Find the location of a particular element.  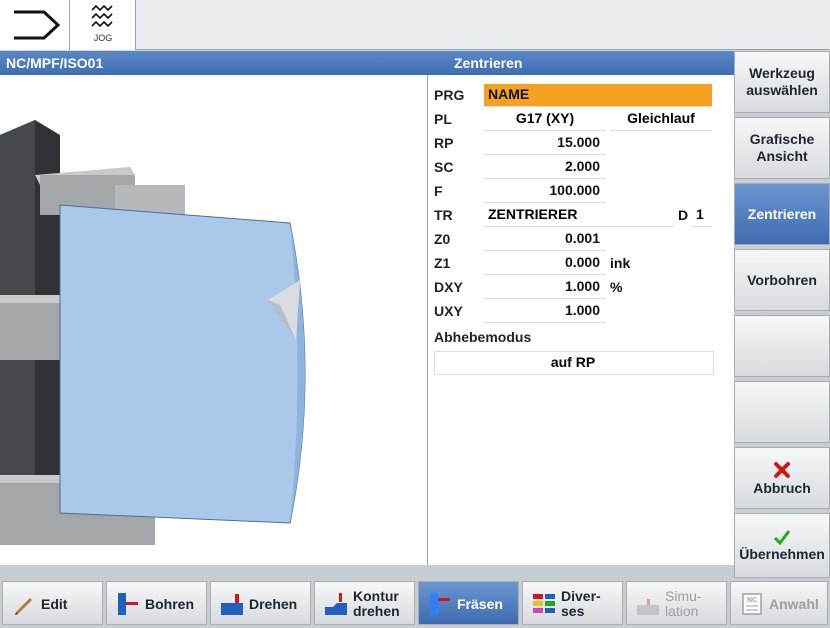

contour-turning-line1: Kontur is located at coordinates (376, 596).